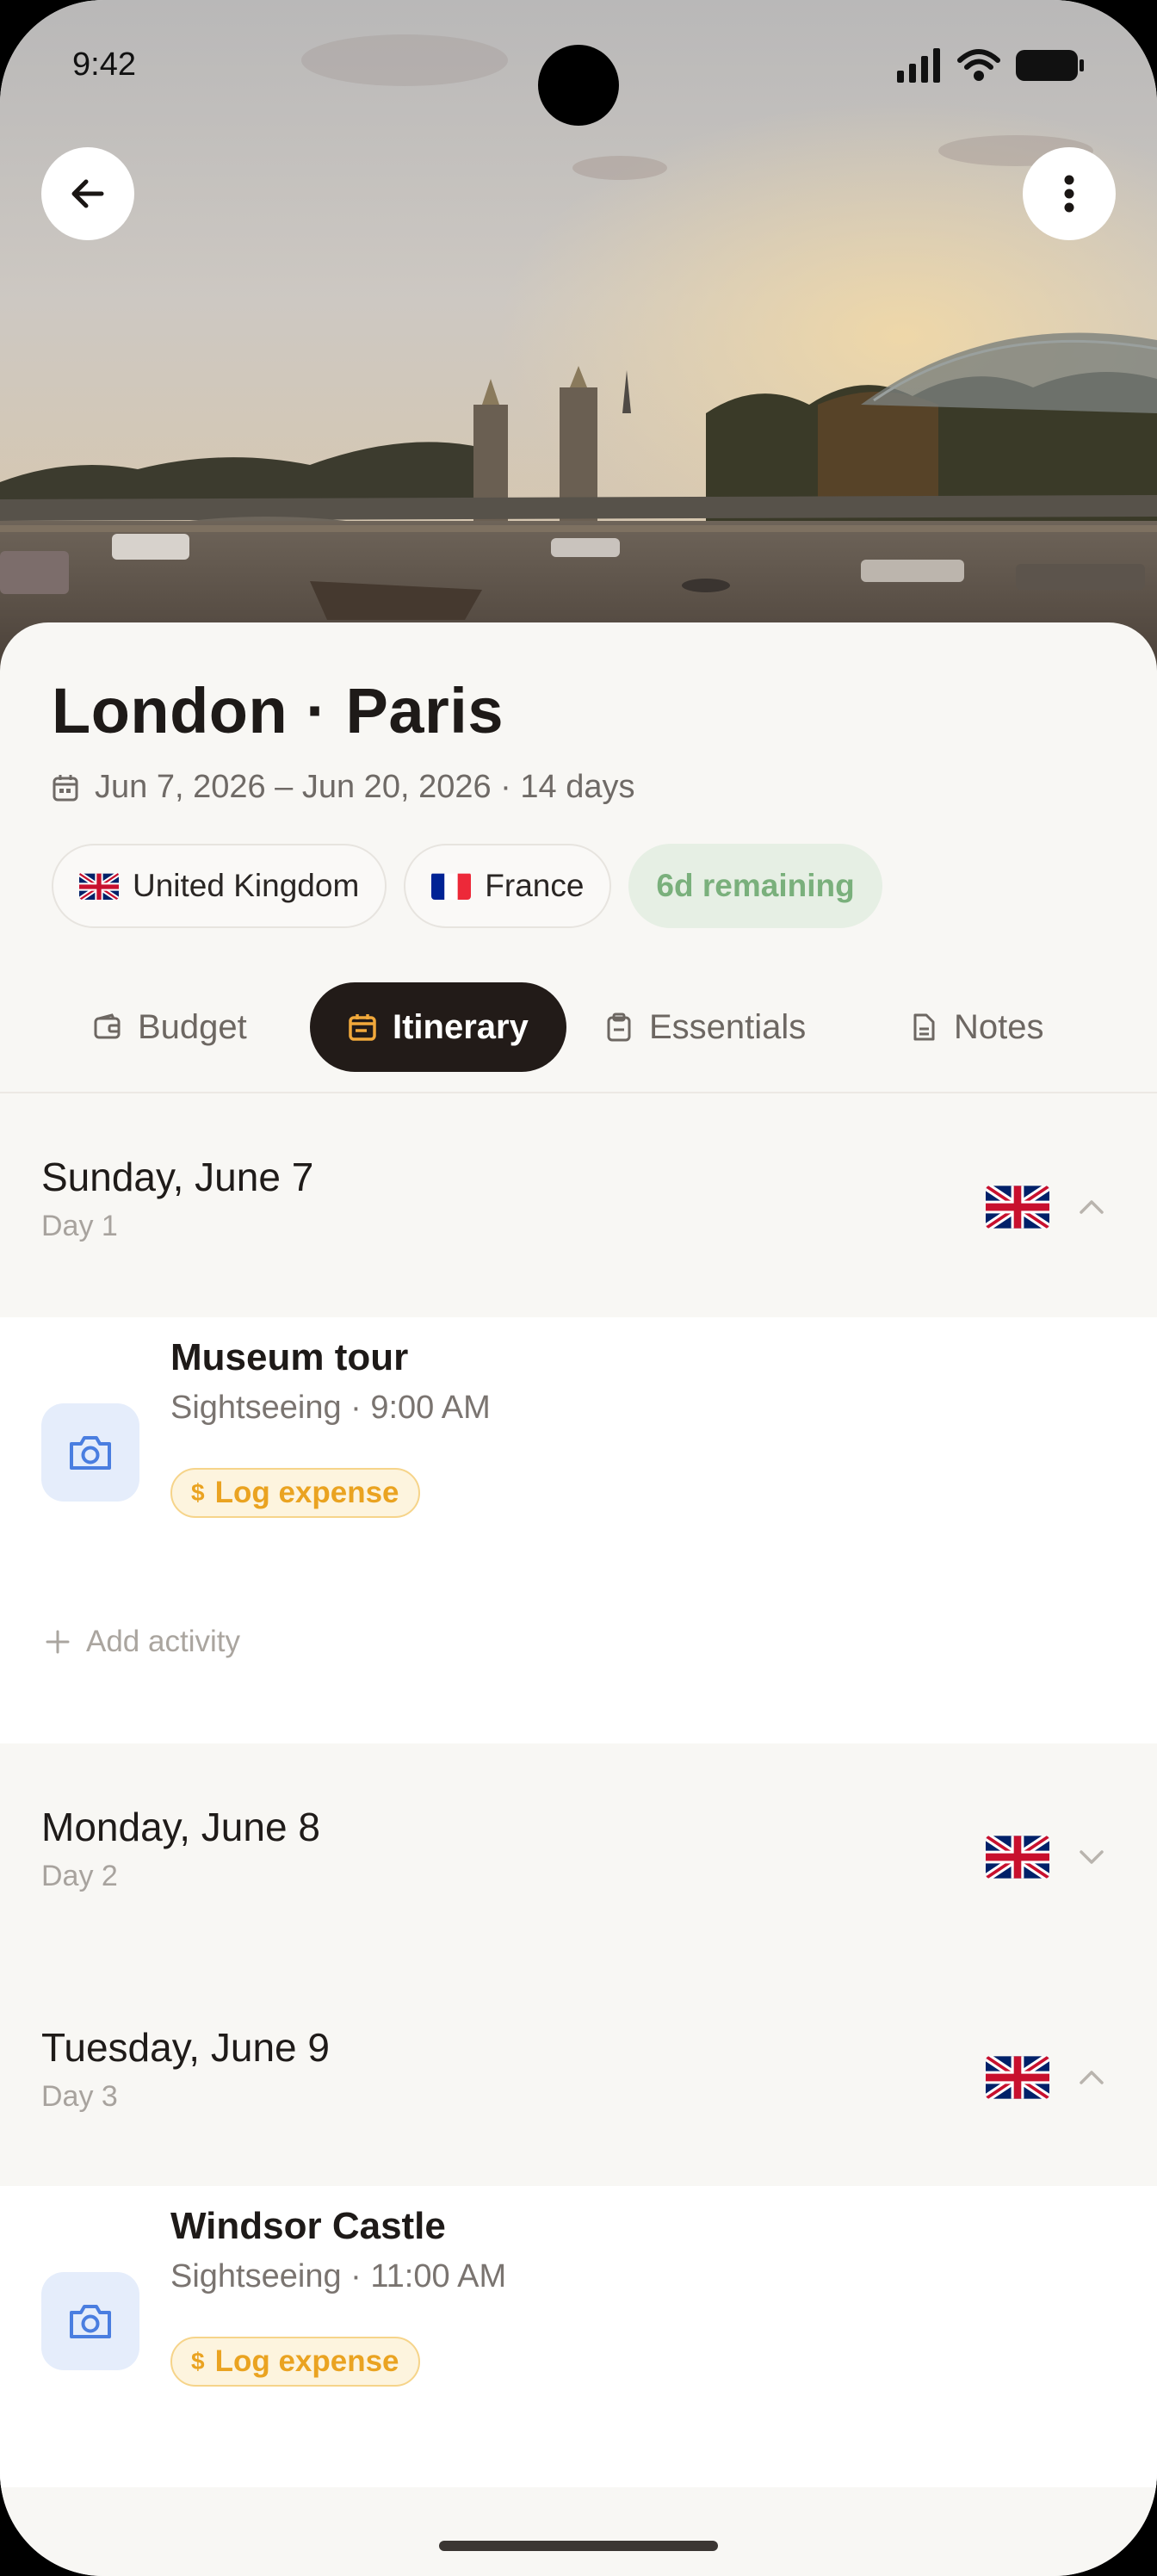  Describe the element at coordinates (181, 1827) in the screenshot. I see `day-title: Monday, June 8` at that location.